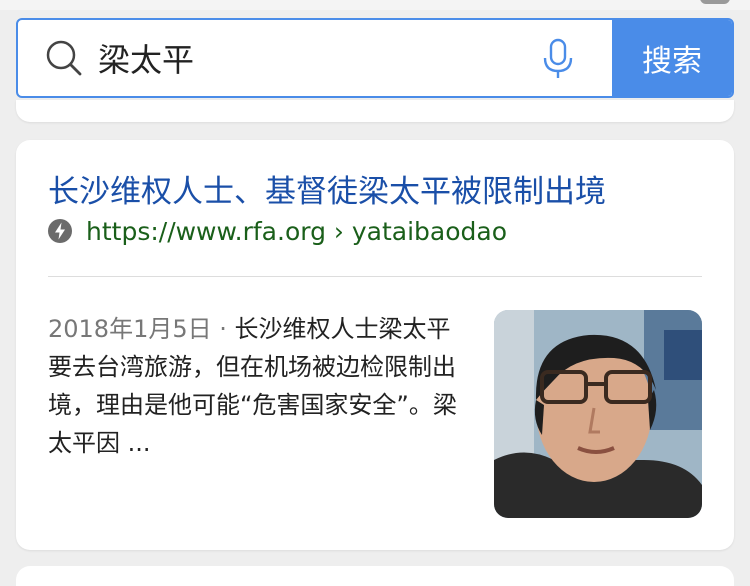 The width and height of the screenshot is (750, 586). What do you see at coordinates (375, 111) in the screenshot?
I see `previous-result-card` at bounding box center [375, 111].